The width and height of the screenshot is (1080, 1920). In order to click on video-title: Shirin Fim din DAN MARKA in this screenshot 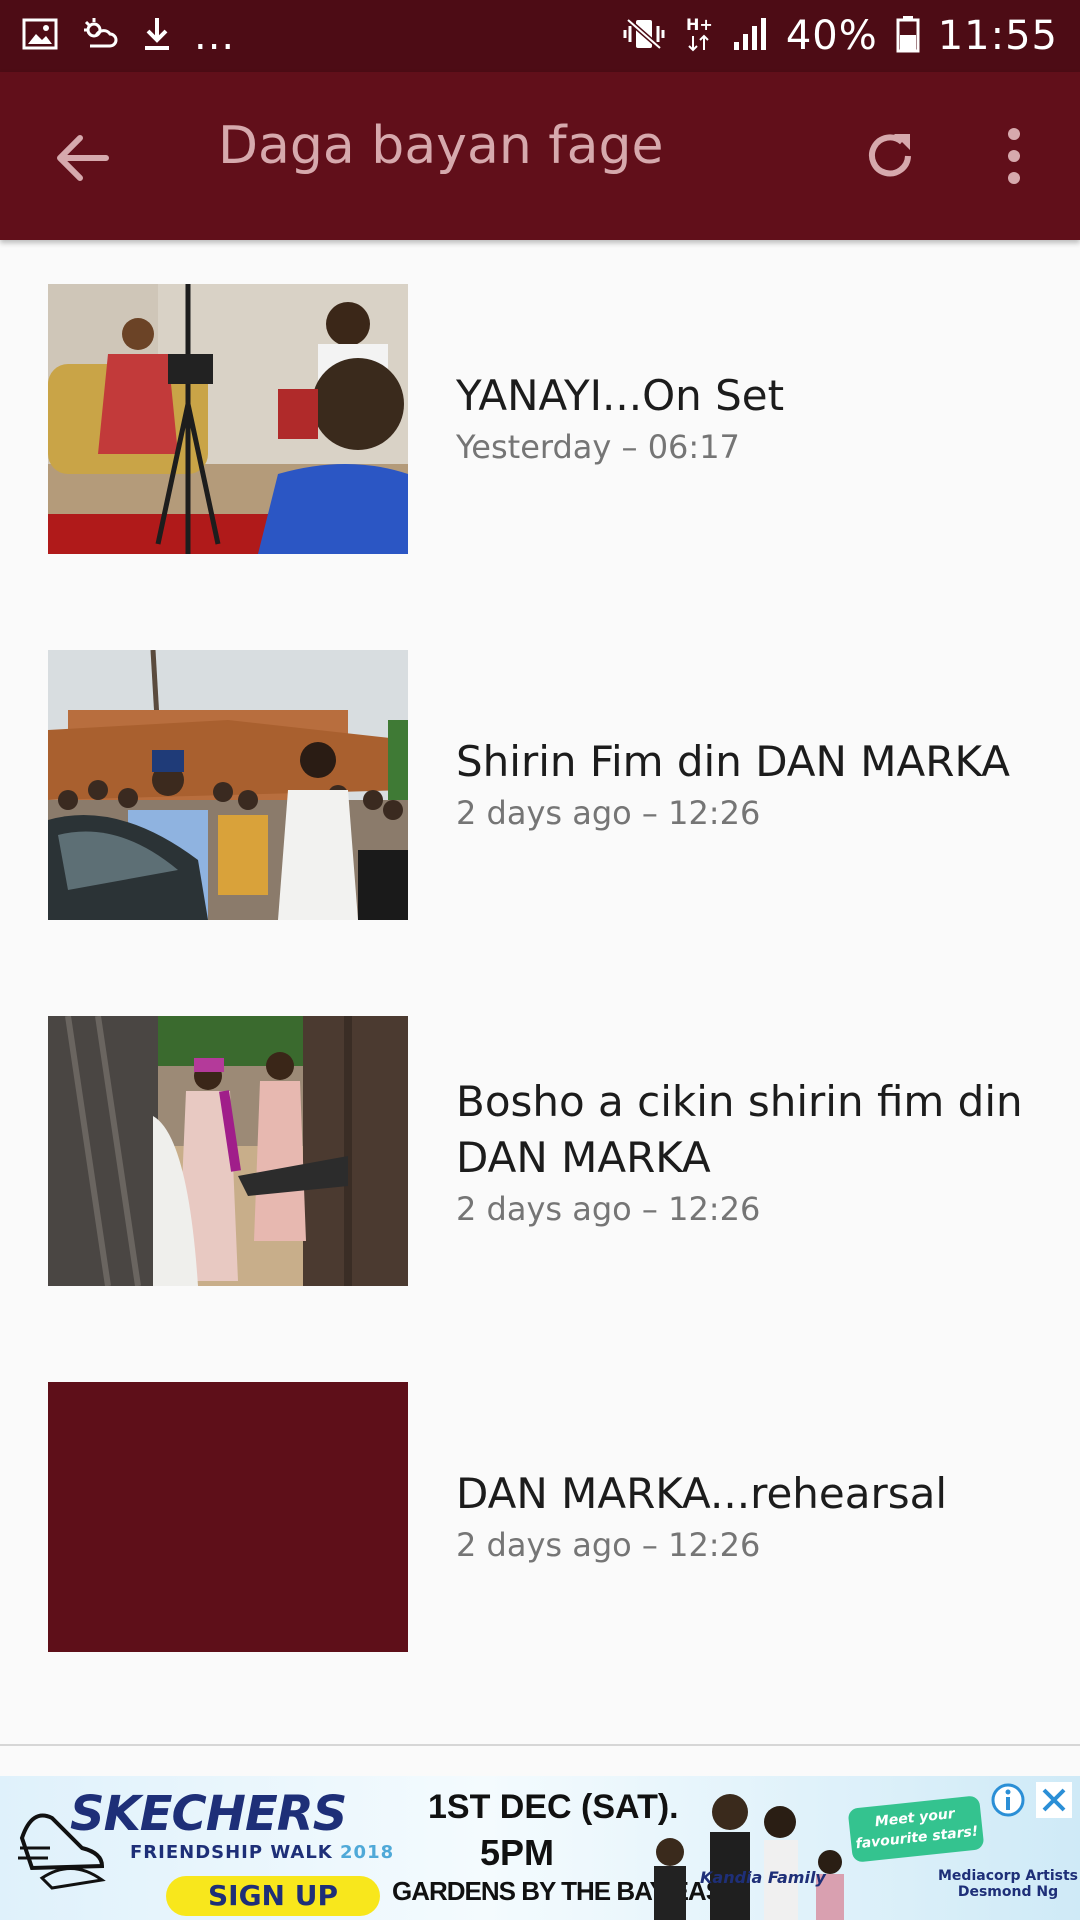, I will do `click(733, 761)`.